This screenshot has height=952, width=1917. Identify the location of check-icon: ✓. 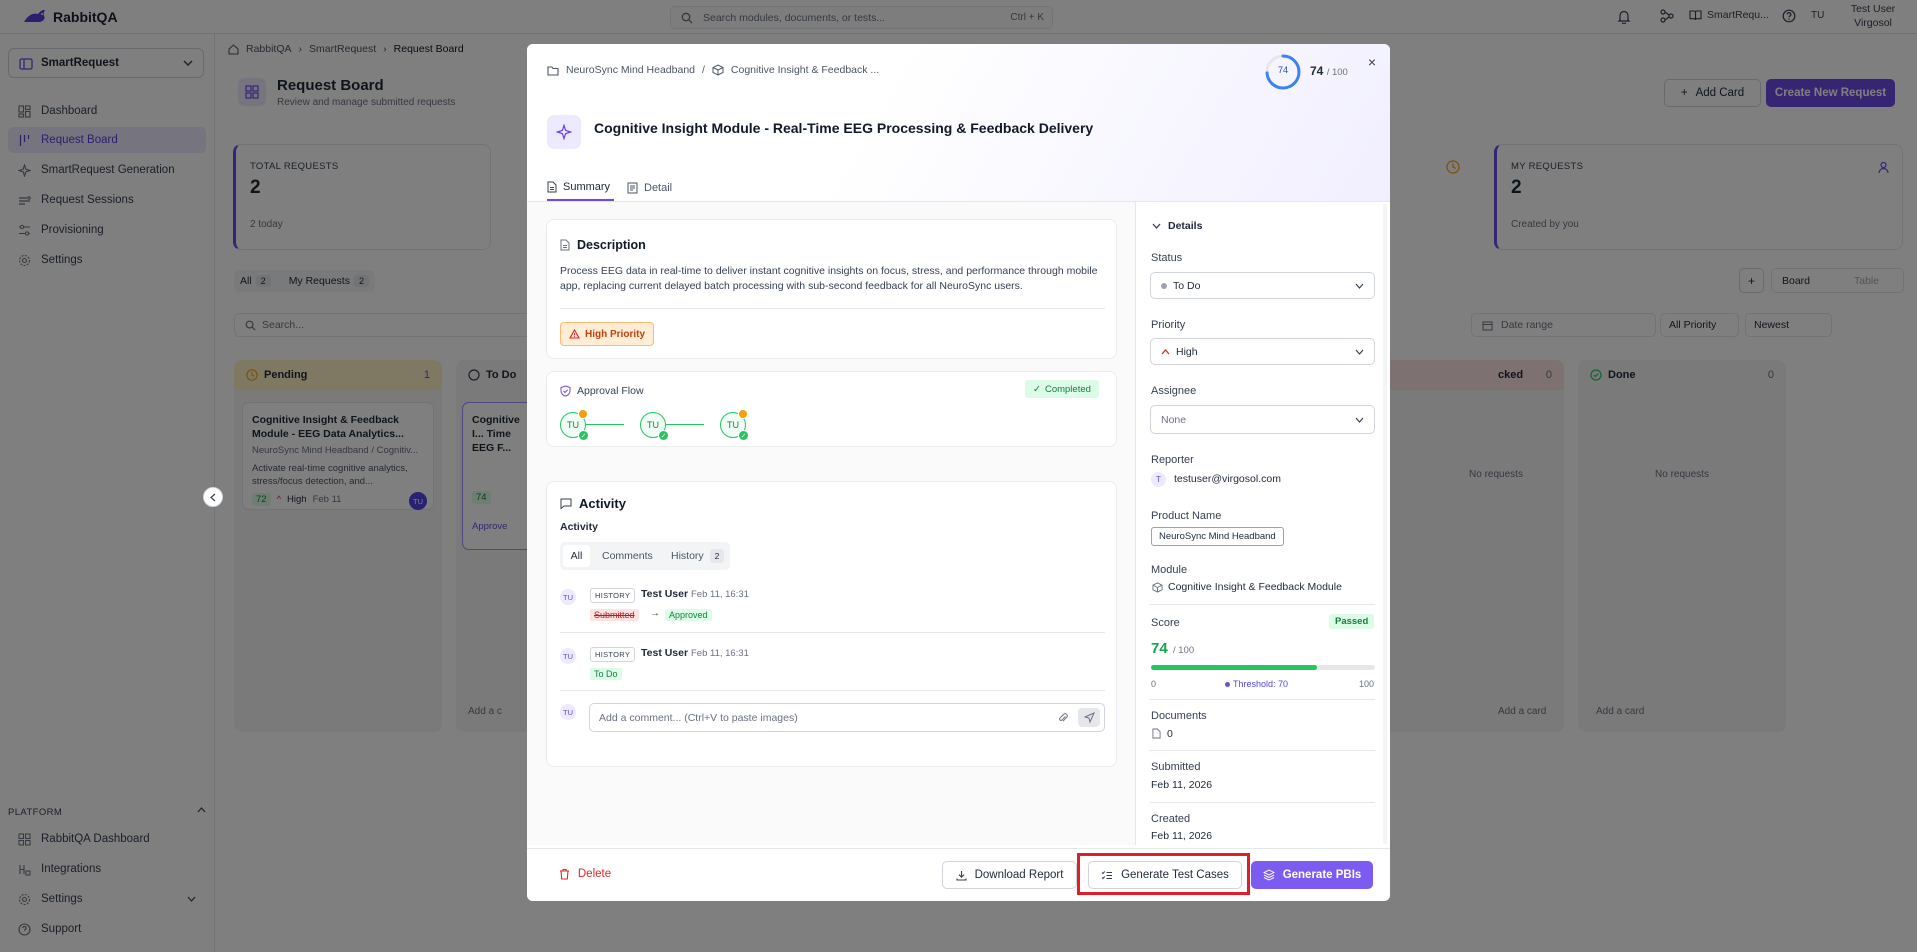
(1037, 389).